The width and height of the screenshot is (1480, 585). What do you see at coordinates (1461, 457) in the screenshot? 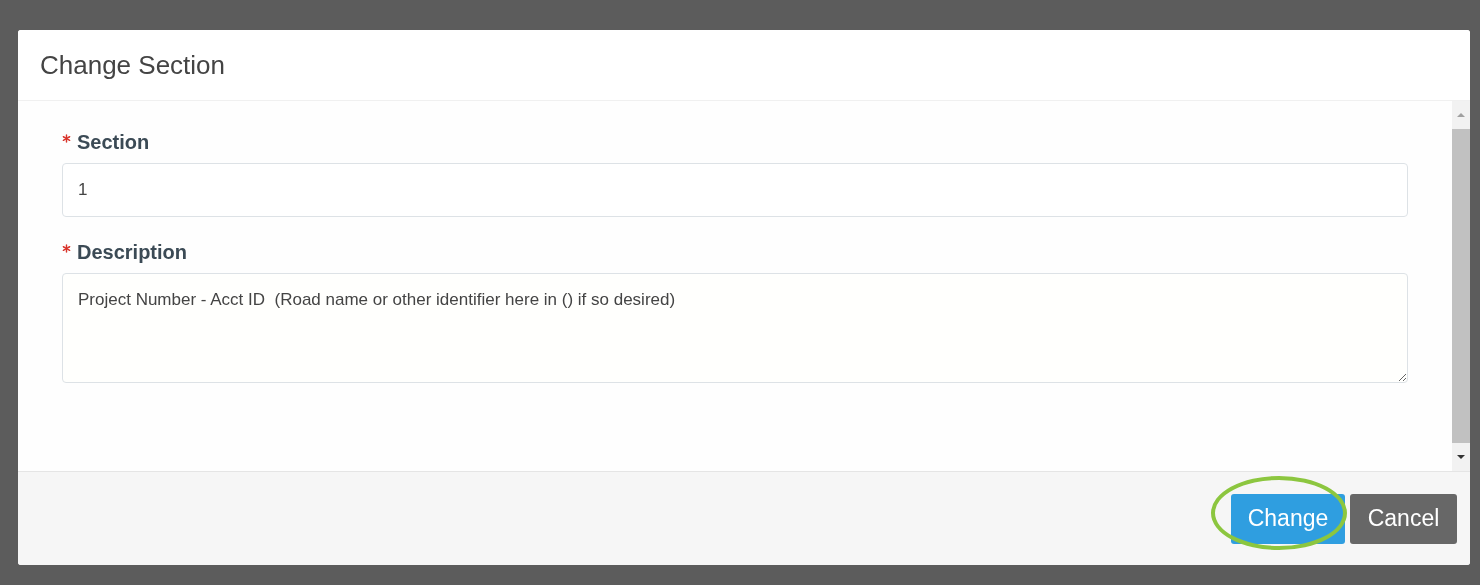
I see `scroll-down-icon` at bounding box center [1461, 457].